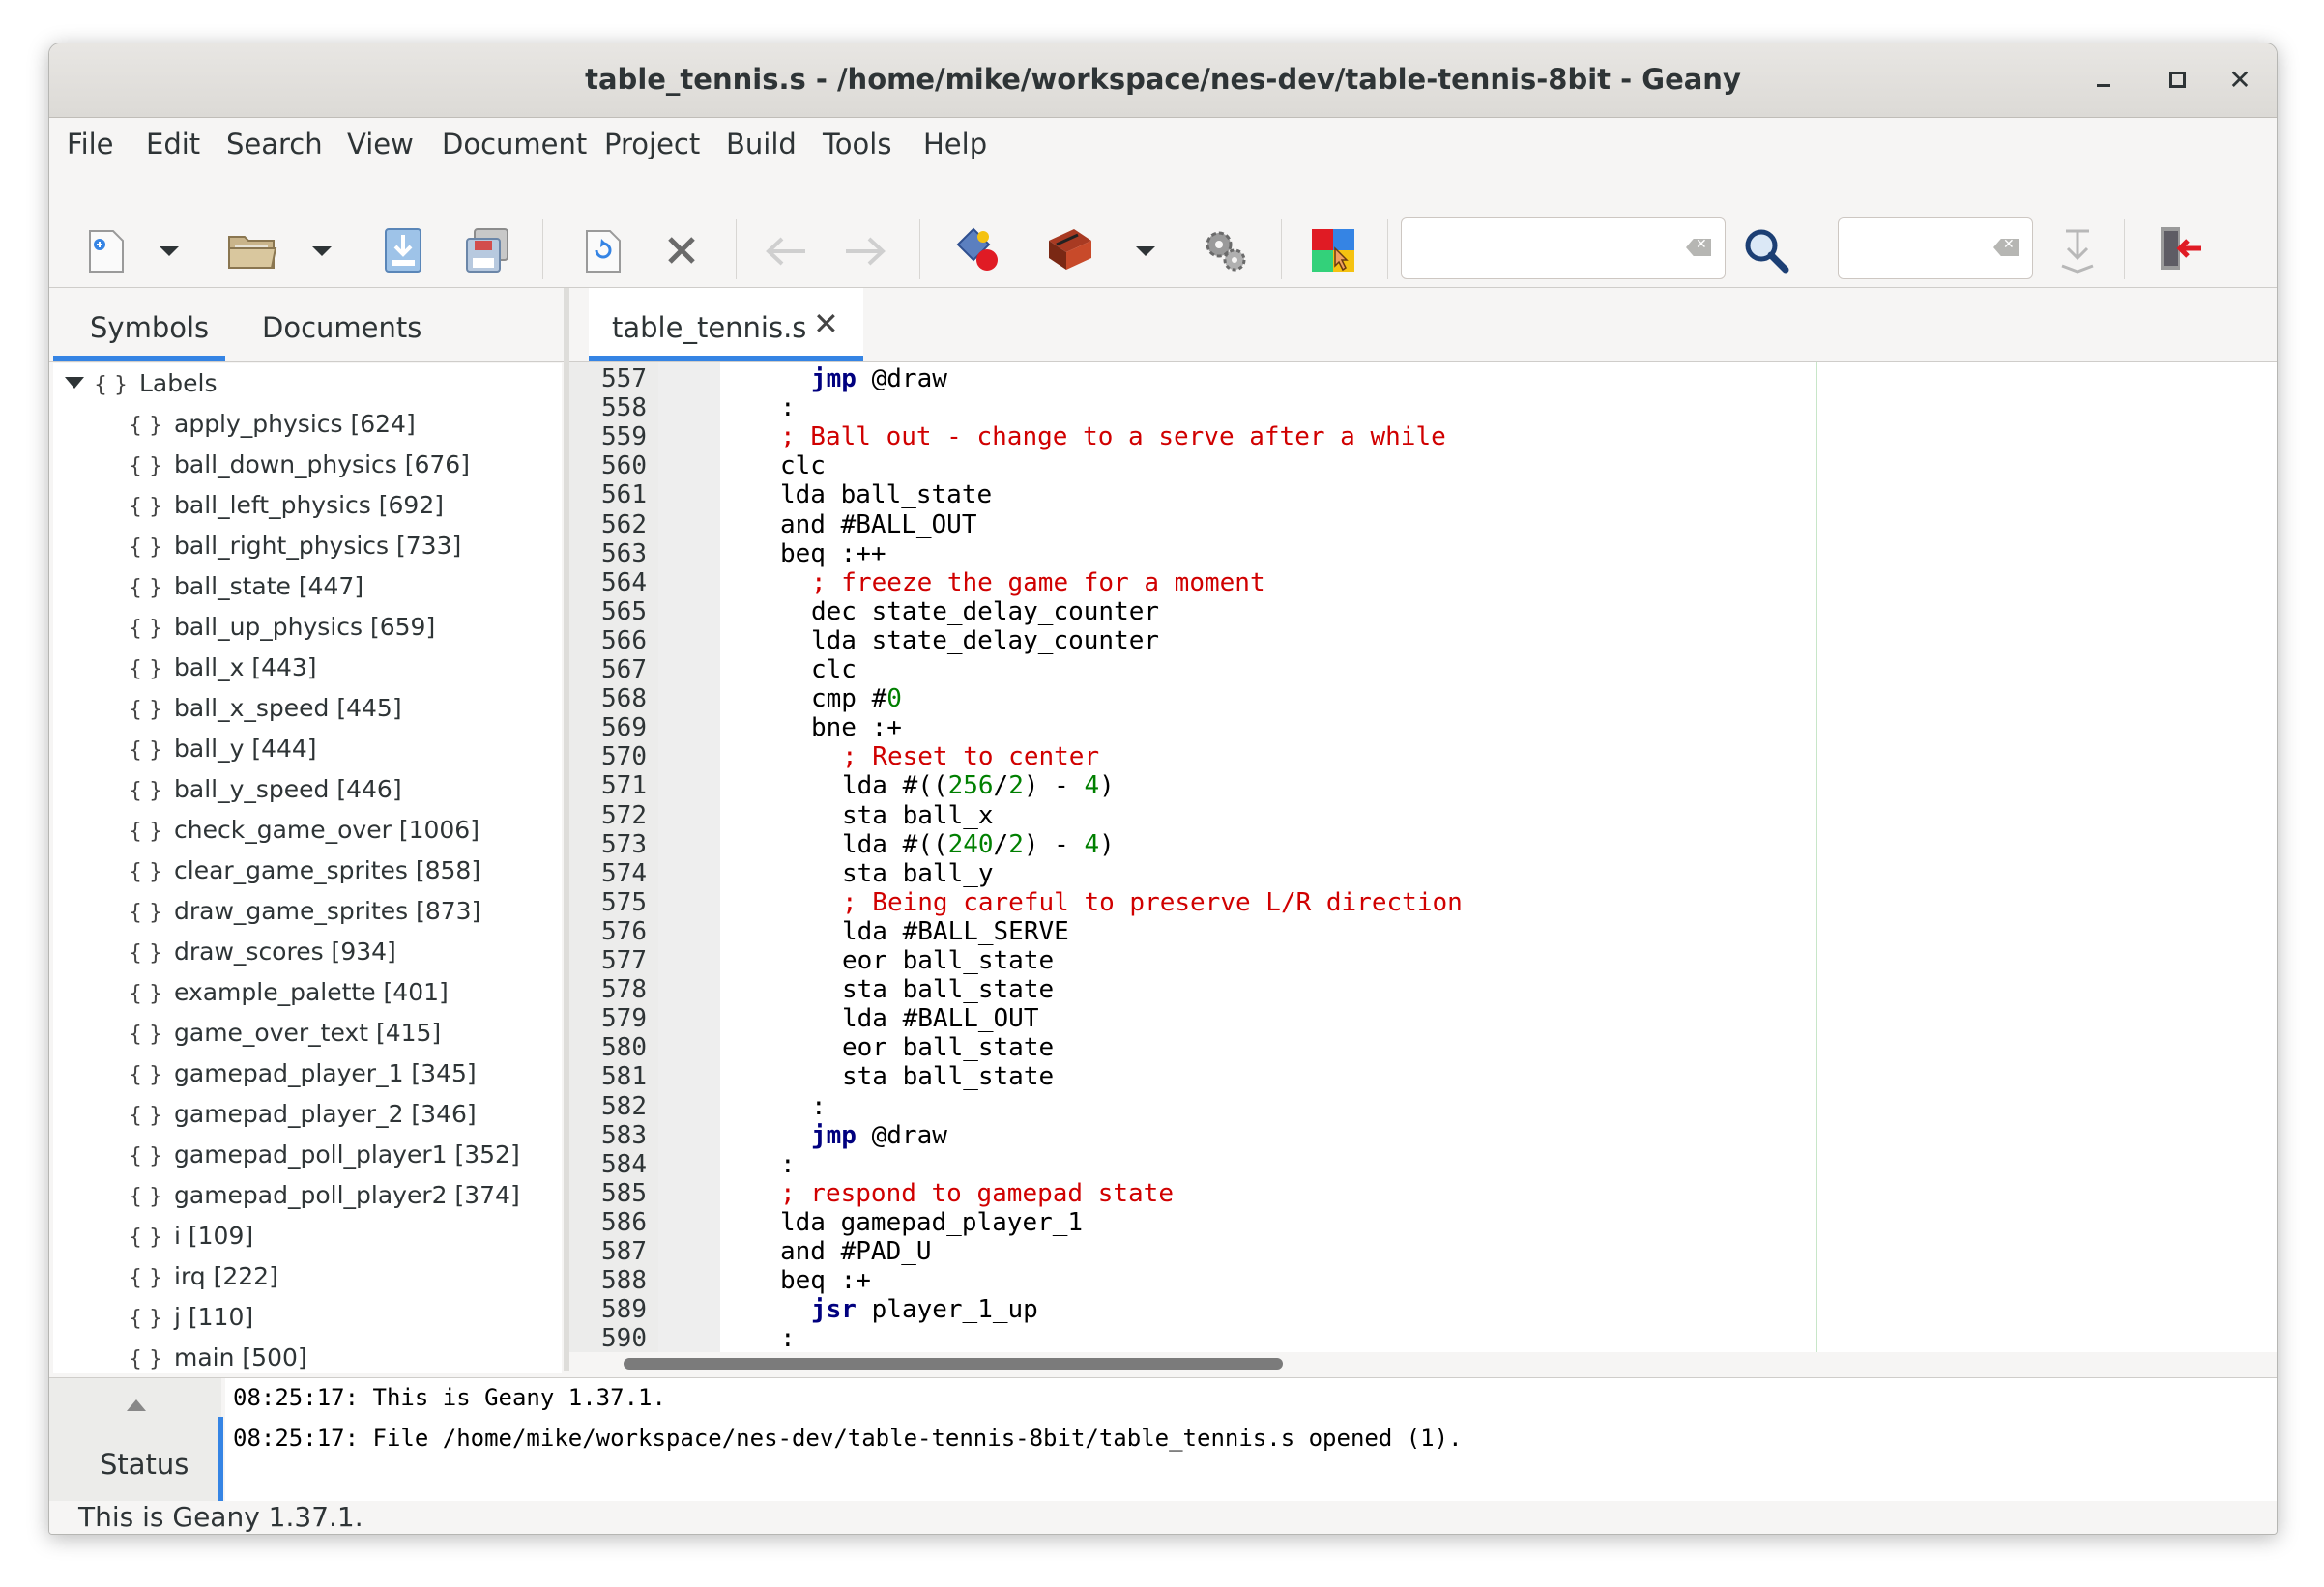  Describe the element at coordinates (825, 1280) in the screenshot. I see `code-line: beq :+` at that location.